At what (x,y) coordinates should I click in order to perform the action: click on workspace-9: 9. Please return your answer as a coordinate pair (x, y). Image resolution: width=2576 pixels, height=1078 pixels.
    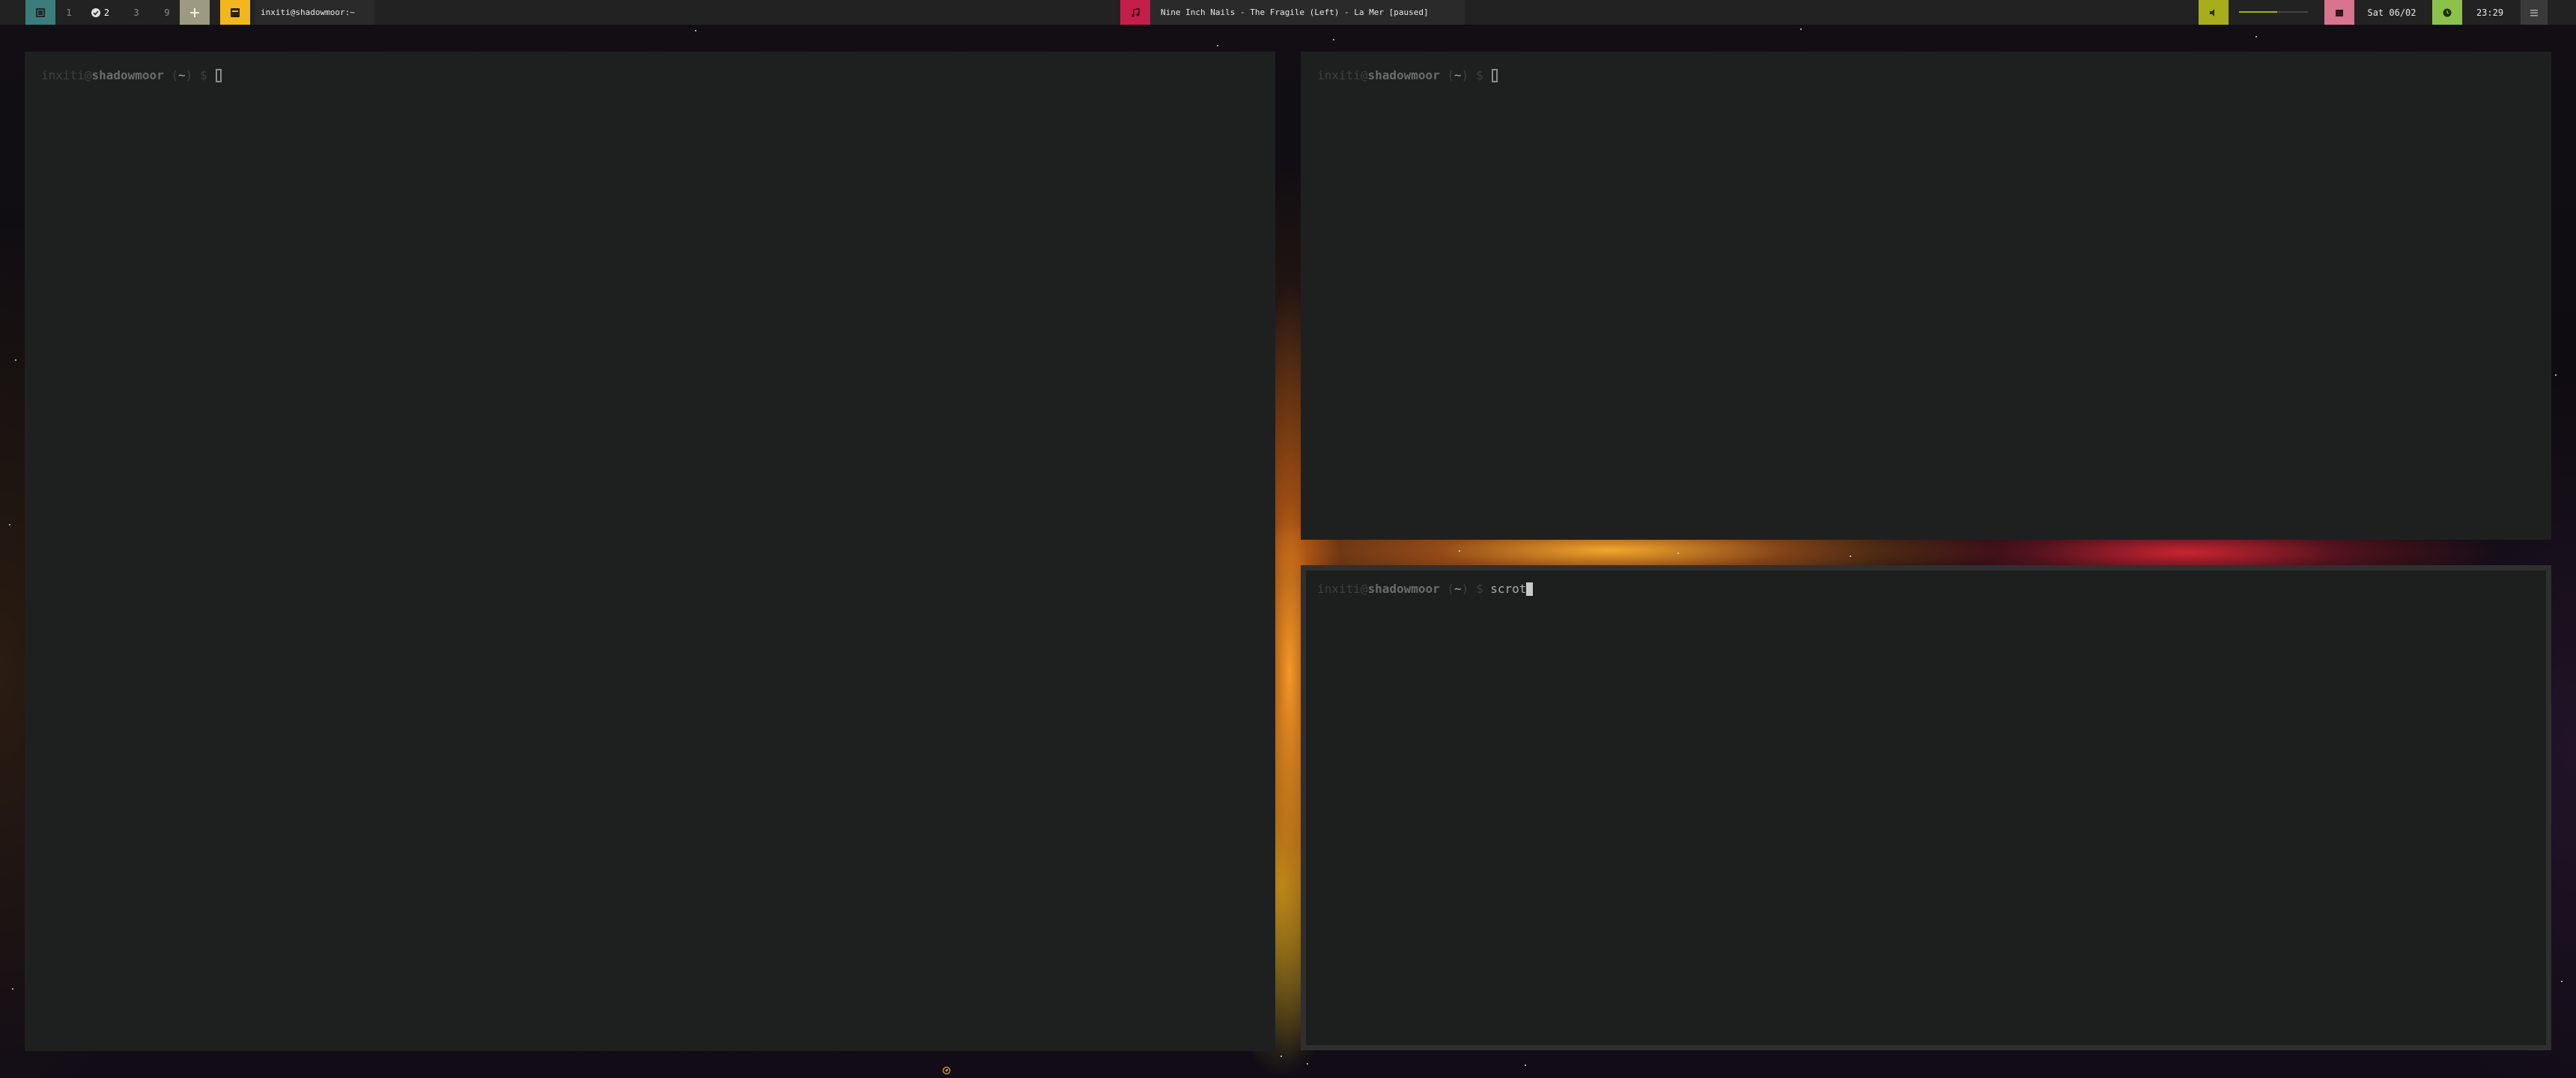
    Looking at the image, I should click on (167, 12).